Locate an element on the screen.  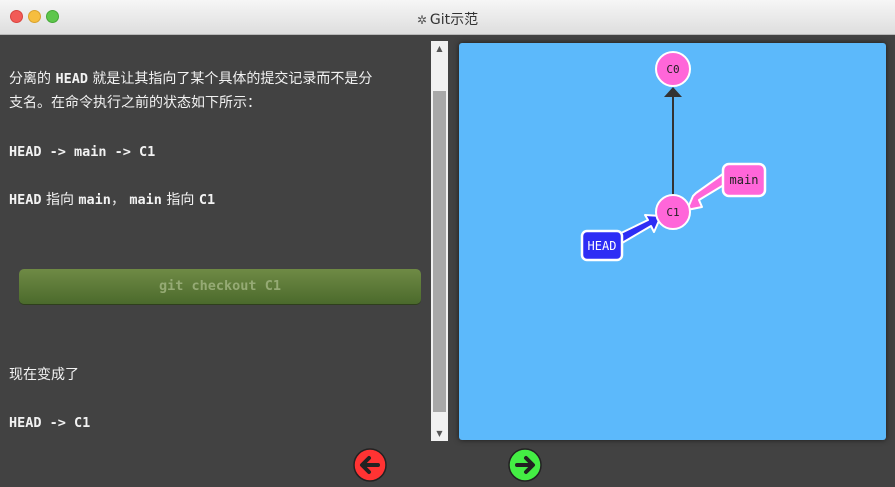
commit-edge-arrow is located at coordinates (673, 92).